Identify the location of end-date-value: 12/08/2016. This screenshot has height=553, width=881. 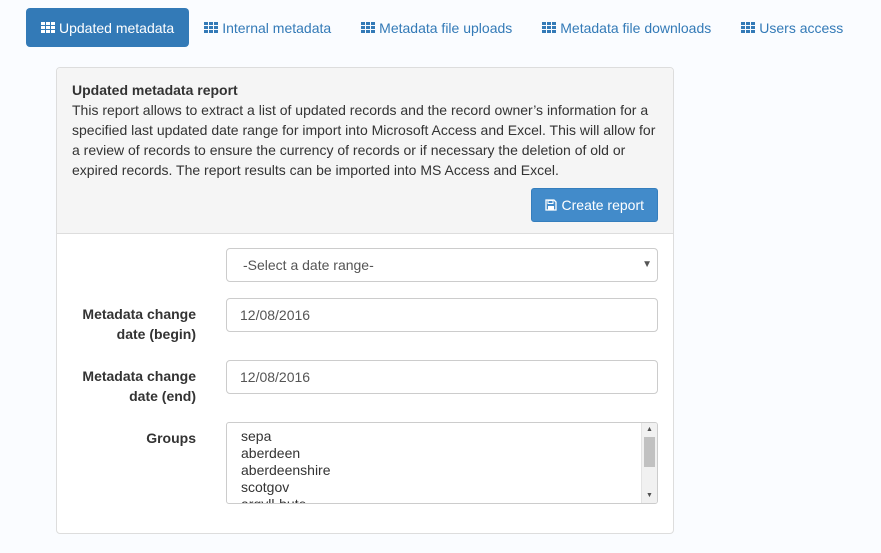
(275, 377).